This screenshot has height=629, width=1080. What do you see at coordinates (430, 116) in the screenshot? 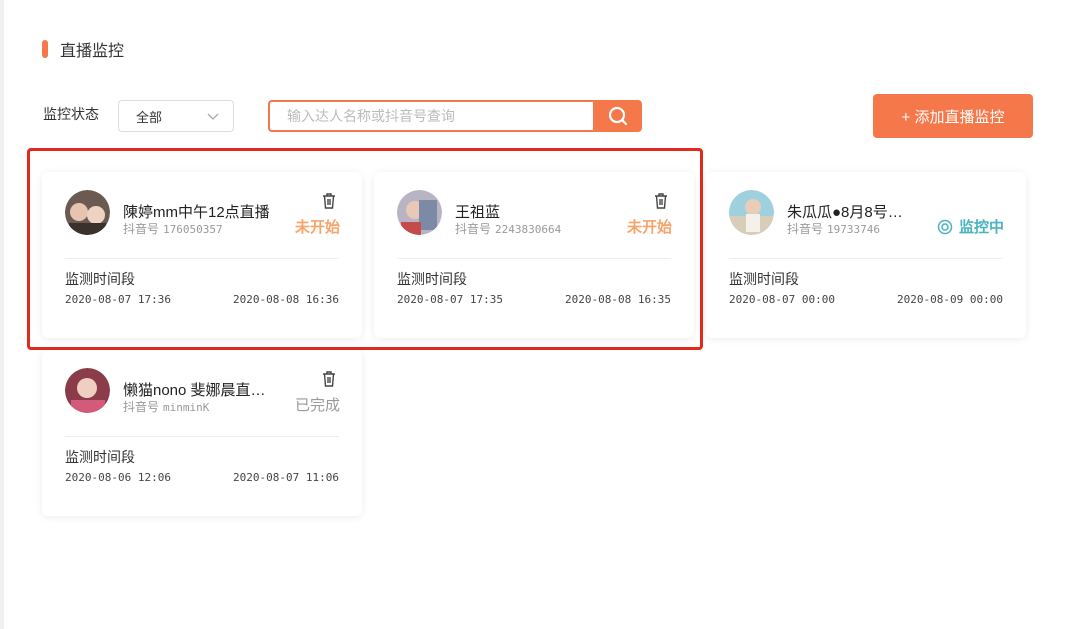
I see `search-input` at bounding box center [430, 116].